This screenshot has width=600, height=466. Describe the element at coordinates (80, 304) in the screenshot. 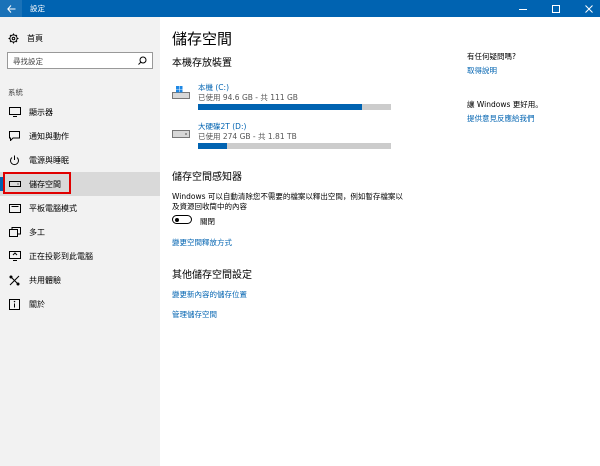

I see `sidebar-item-about: 關於` at that location.